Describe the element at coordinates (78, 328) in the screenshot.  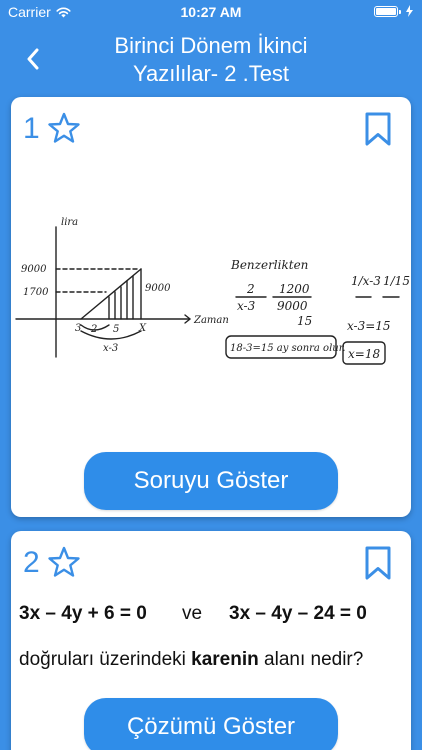
I see `x-tick-3: 3` at that location.